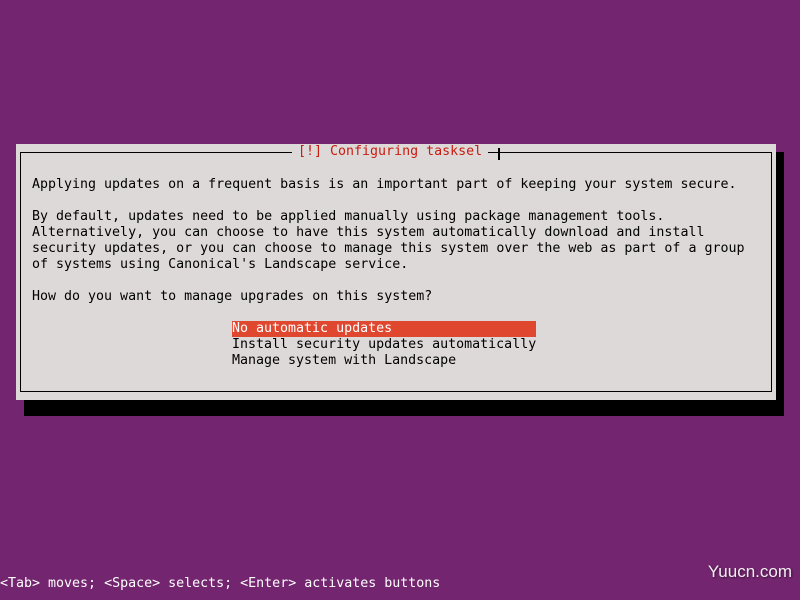 The height and width of the screenshot is (600, 800). What do you see at coordinates (499, 154) in the screenshot?
I see `title-divider-right` at bounding box center [499, 154].